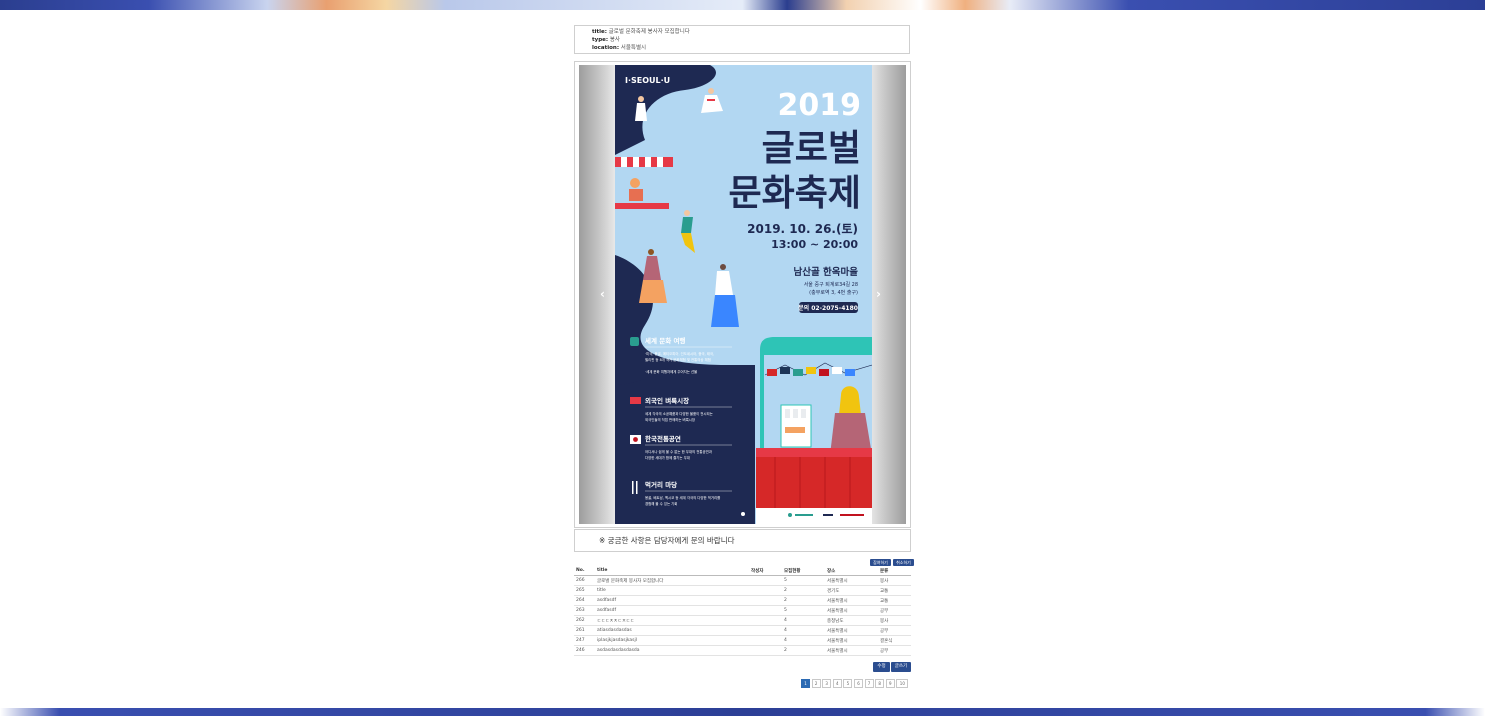 Image resolution: width=1485 pixels, height=716 pixels. Describe the element at coordinates (831, 284) in the screenshot. I see `poster-address-1: 서울 중구 퇴계로34길 28` at that location.